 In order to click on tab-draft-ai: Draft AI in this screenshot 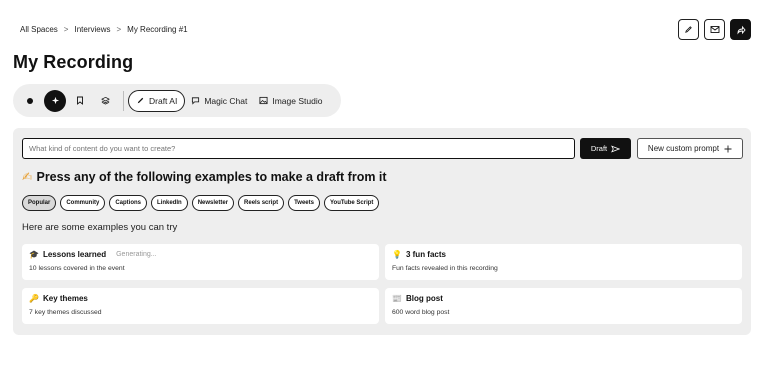, I will do `click(157, 100)`.